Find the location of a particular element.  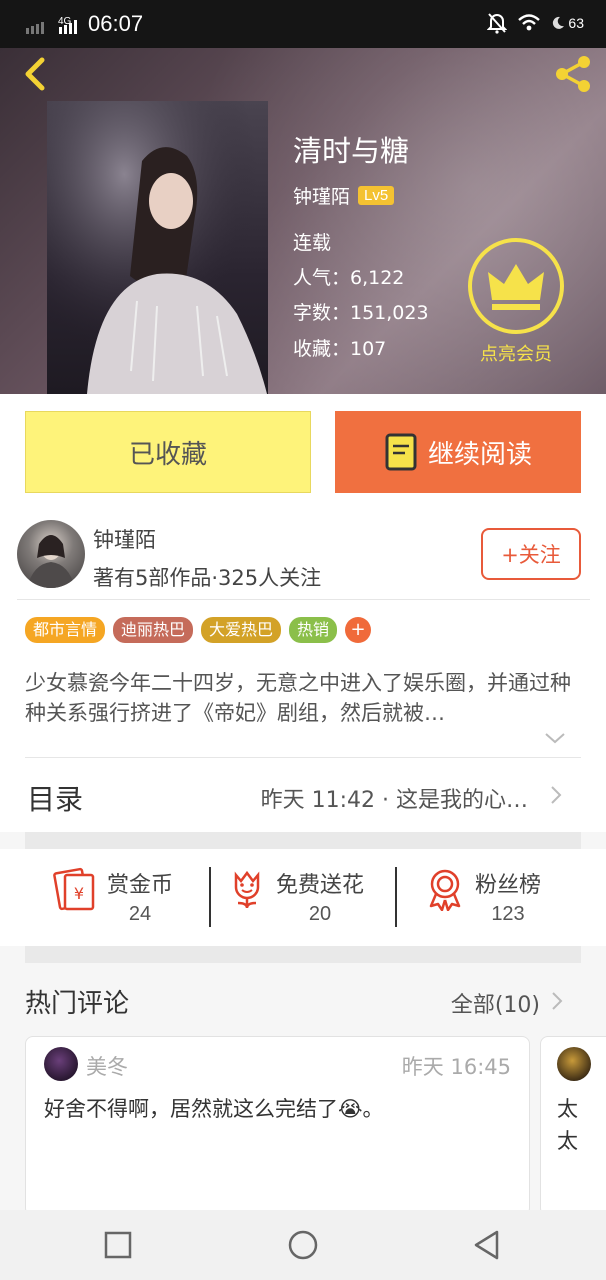

more-tags-button: + is located at coordinates (358, 630).